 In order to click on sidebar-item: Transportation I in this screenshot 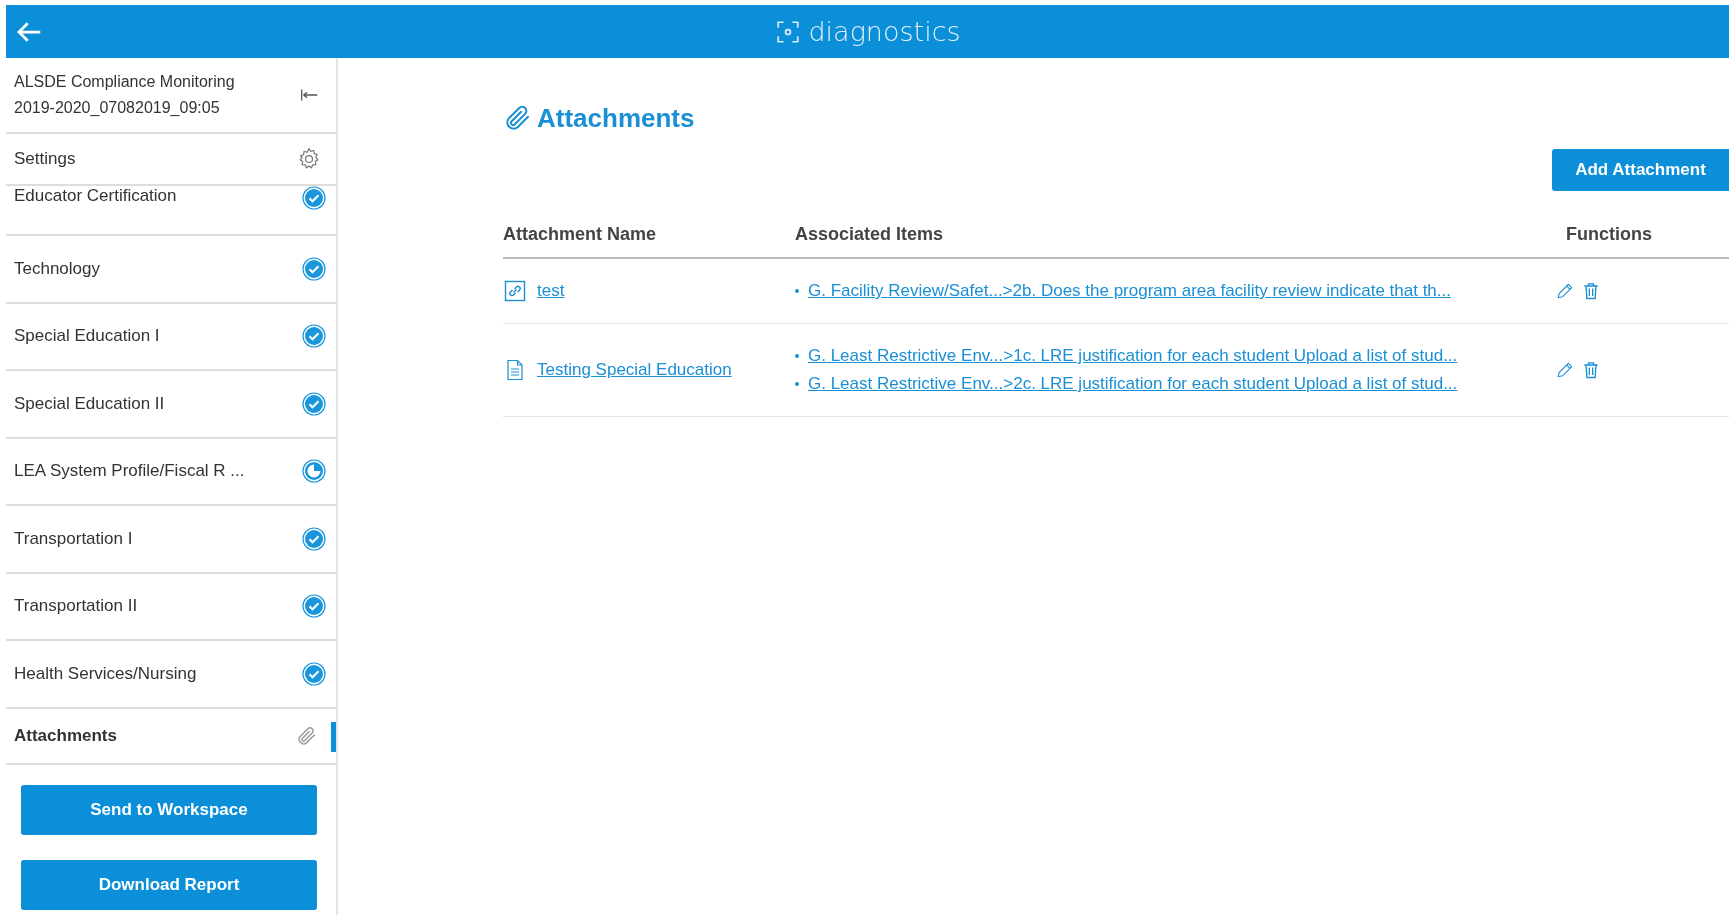, I will do `click(171, 540)`.